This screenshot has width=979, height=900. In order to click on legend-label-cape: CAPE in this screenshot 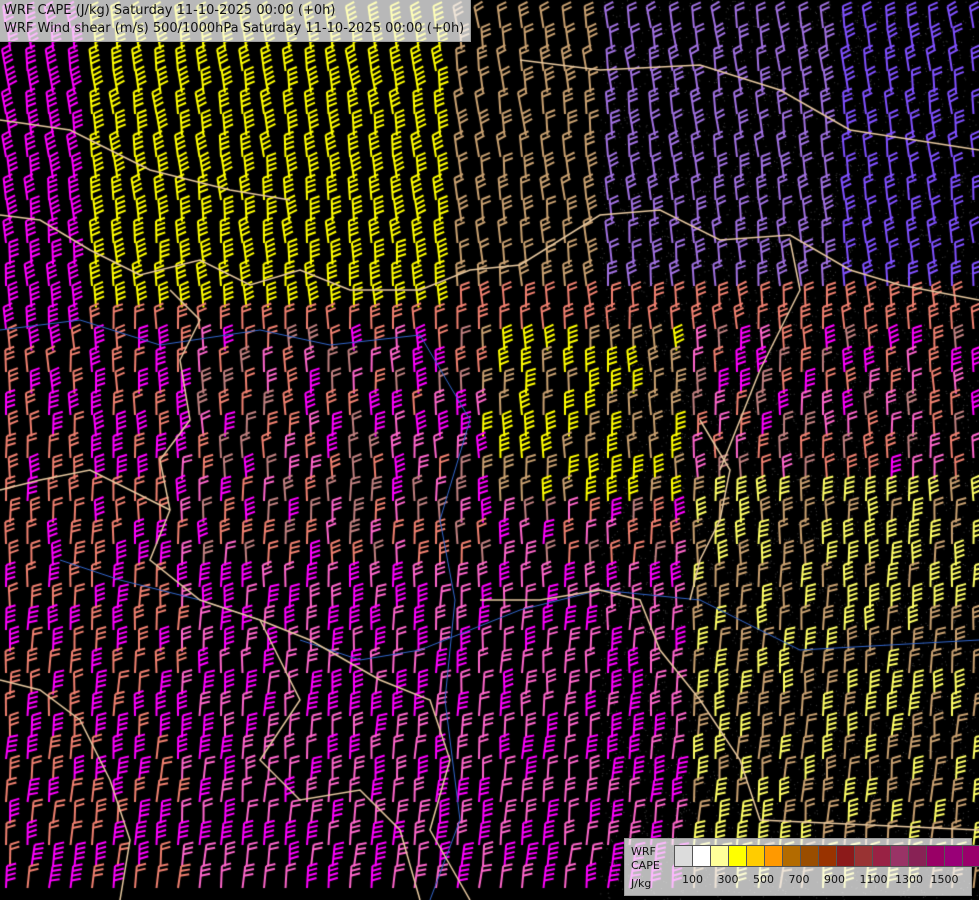, I will do `click(645, 865)`.